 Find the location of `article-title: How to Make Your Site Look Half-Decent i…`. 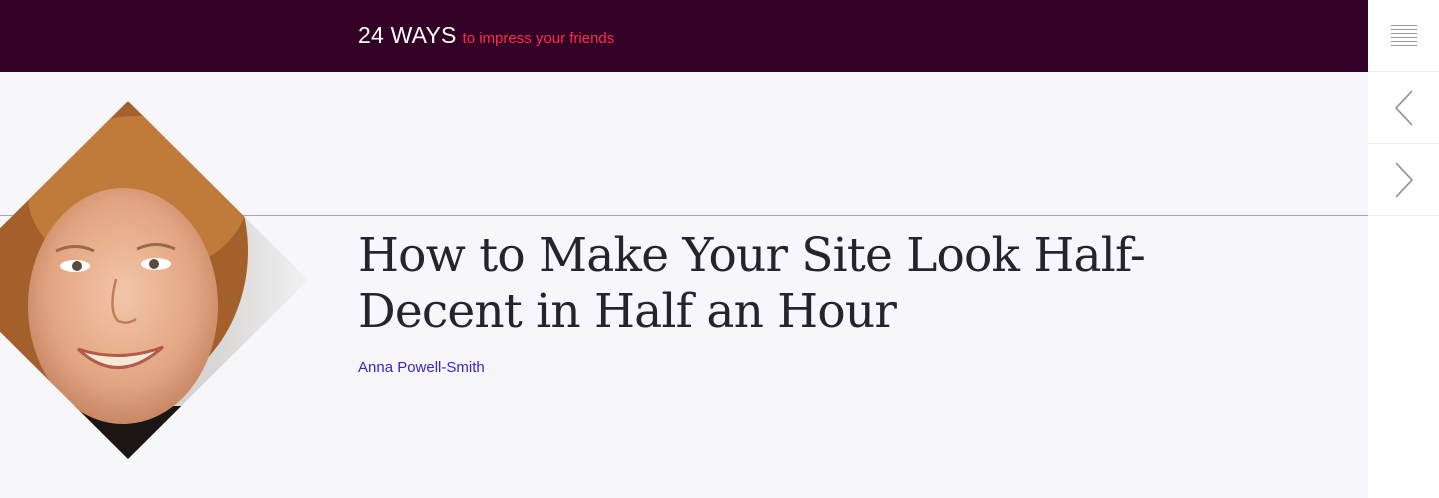

article-title: How to Make Your Site Look Half-Decent i… is located at coordinates (752, 283).